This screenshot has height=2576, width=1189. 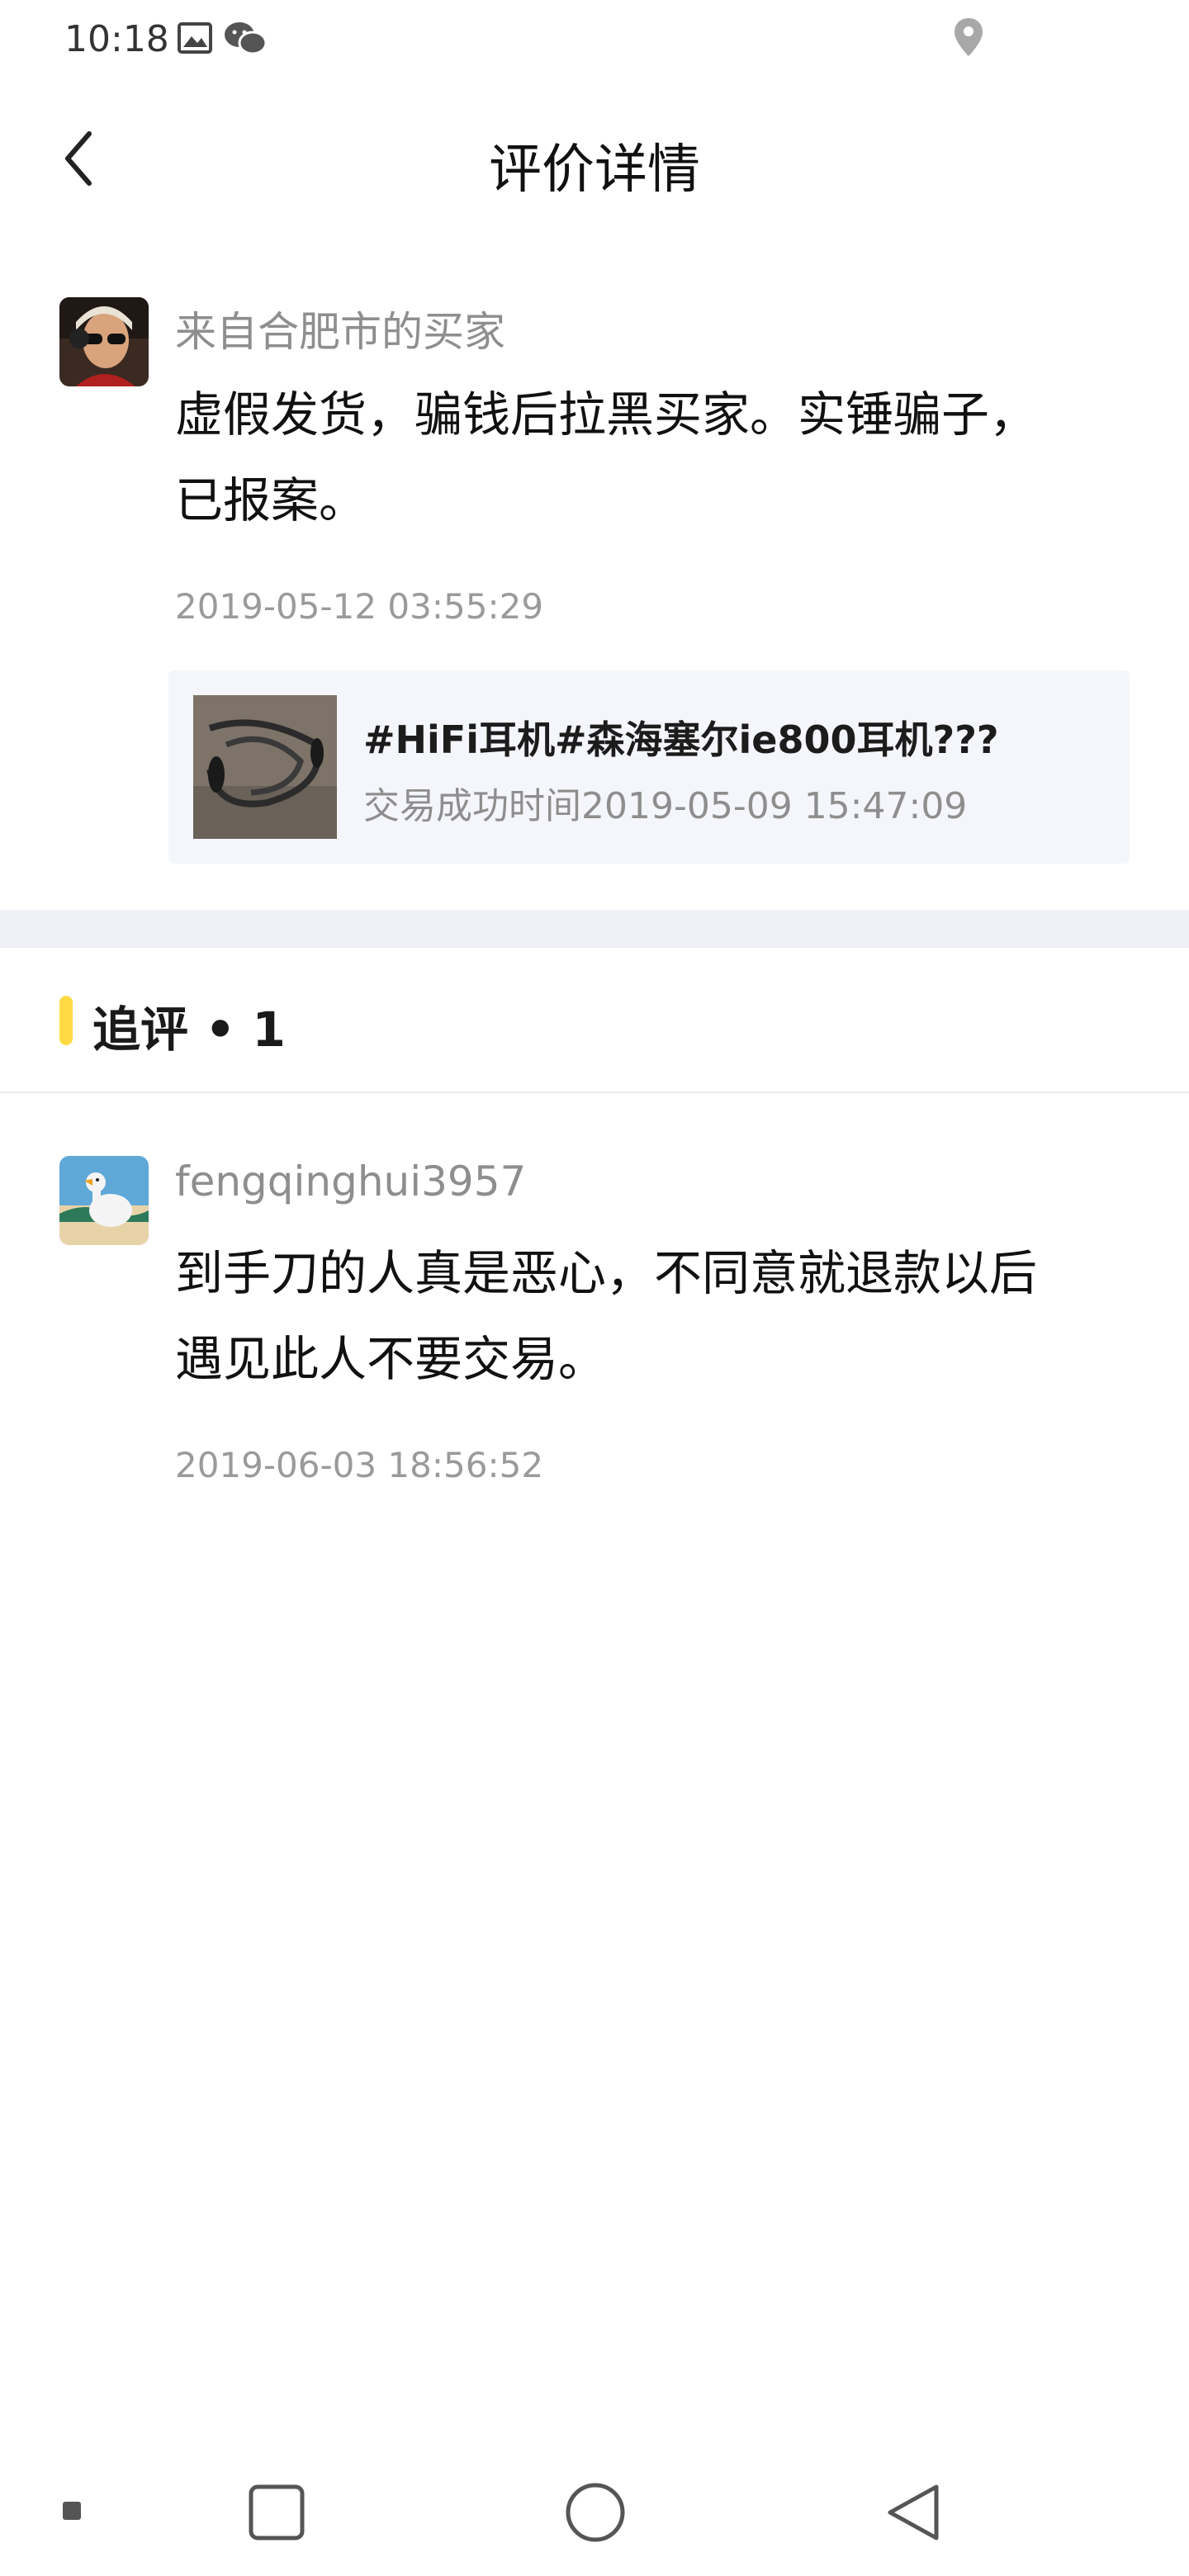 I want to click on wechat-icon, so click(x=246, y=38).